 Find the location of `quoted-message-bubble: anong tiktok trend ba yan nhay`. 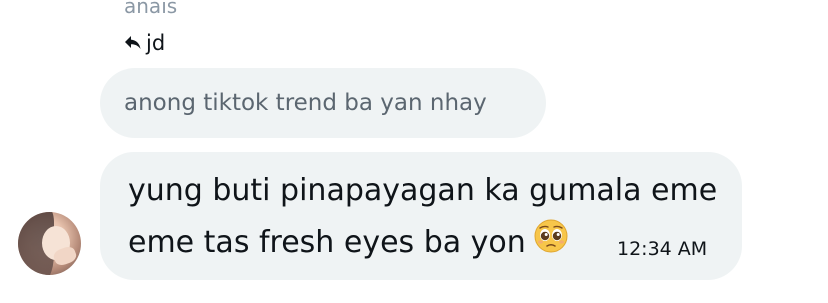

quoted-message-bubble: anong tiktok trend ba yan nhay is located at coordinates (323, 103).